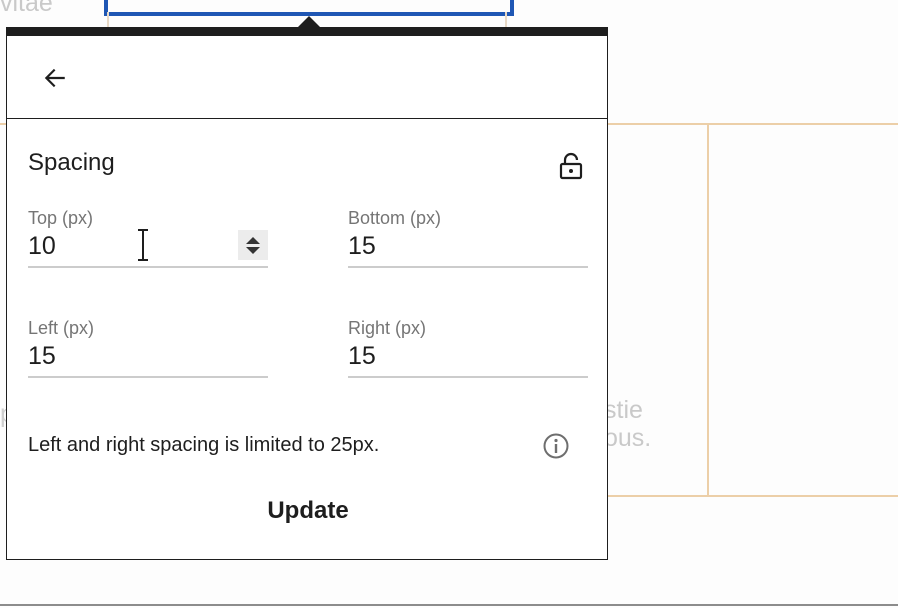 The height and width of the screenshot is (608, 898). What do you see at coordinates (253, 250) in the screenshot?
I see `stepper-down-icon` at bounding box center [253, 250].